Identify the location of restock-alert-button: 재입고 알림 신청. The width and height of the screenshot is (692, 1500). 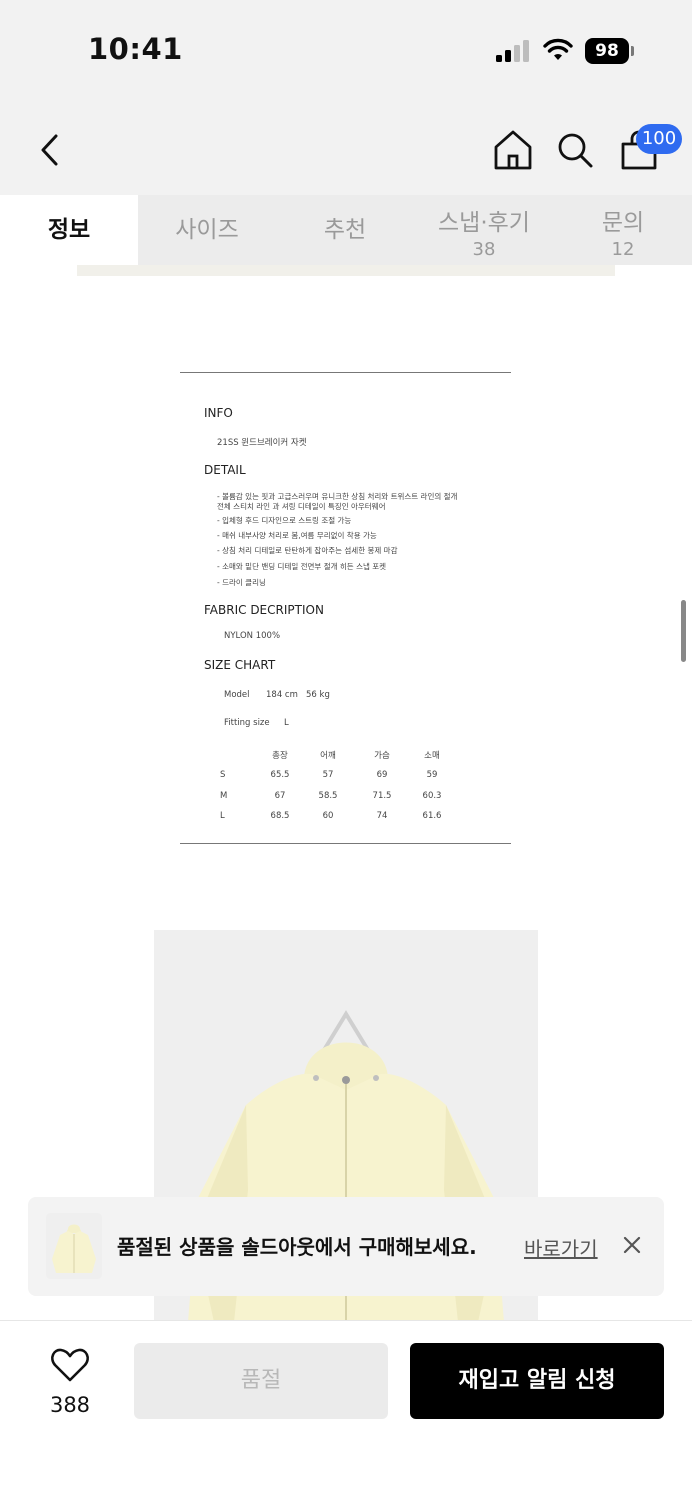
(537, 1381).